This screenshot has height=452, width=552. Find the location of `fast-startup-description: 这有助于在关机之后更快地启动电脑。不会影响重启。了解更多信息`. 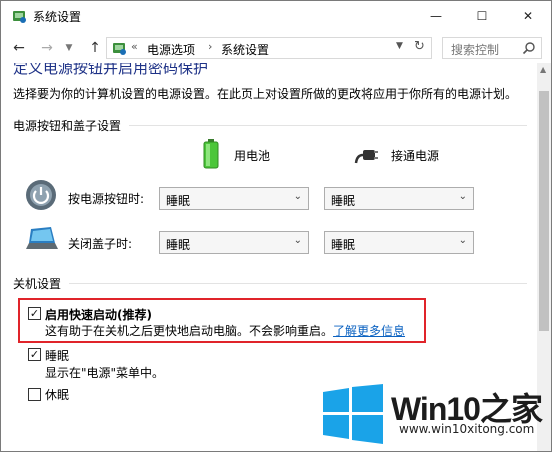

fast-startup-description: 这有助于在关机之后更快地启动电脑。不会影响重启。了解更多信息 is located at coordinates (225, 330).